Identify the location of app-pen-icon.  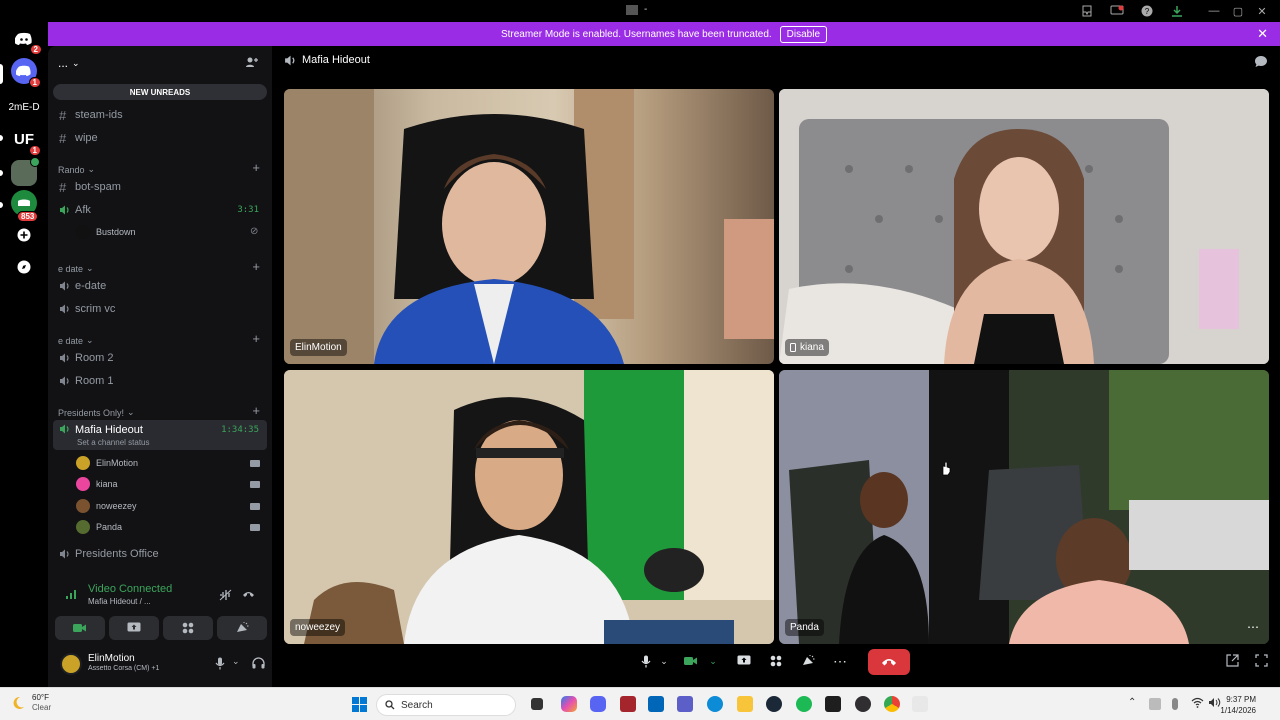
(920, 704).